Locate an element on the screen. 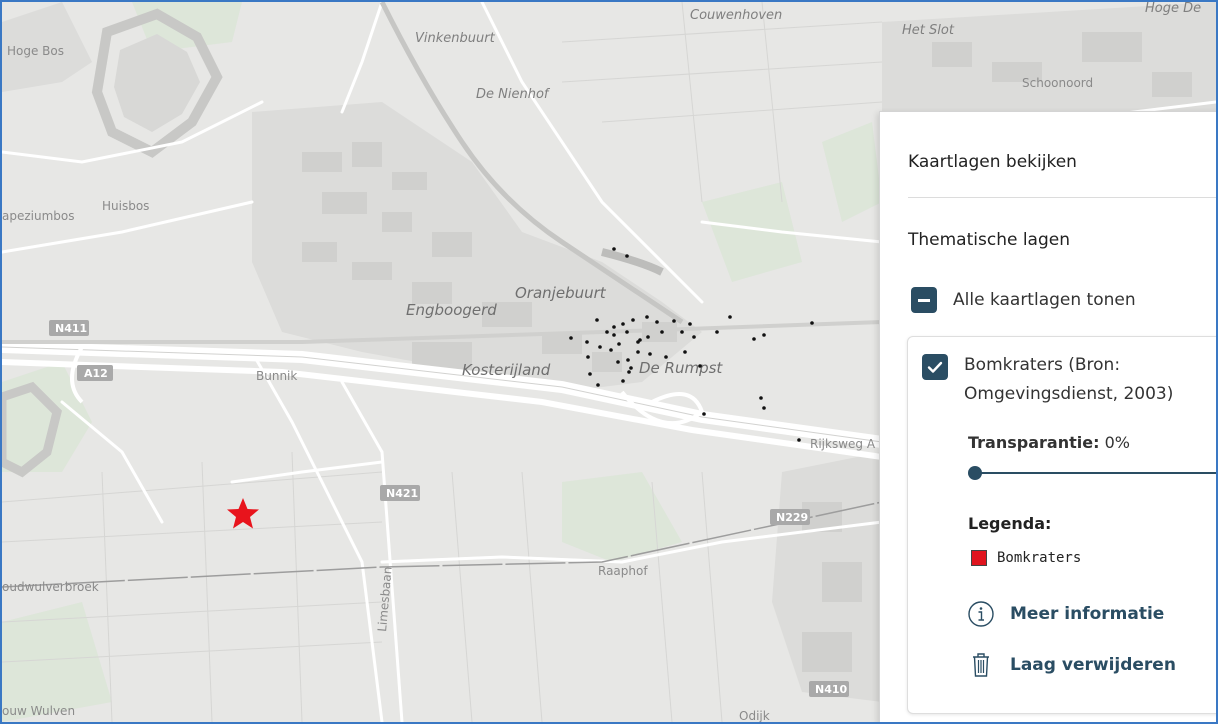 The image size is (1218, 724). road-badge: N410 is located at coordinates (829, 689).